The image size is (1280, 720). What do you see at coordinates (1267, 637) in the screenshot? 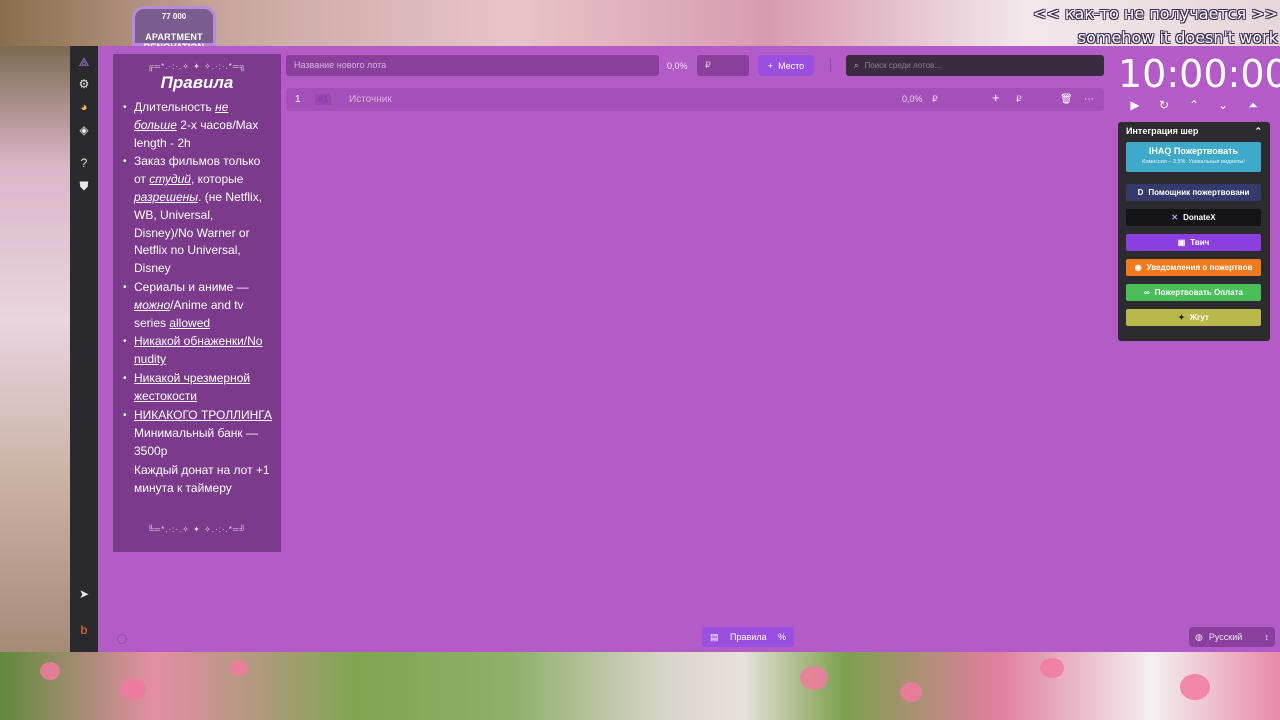
I see `select-arrows-icon: ↕` at bounding box center [1267, 637].